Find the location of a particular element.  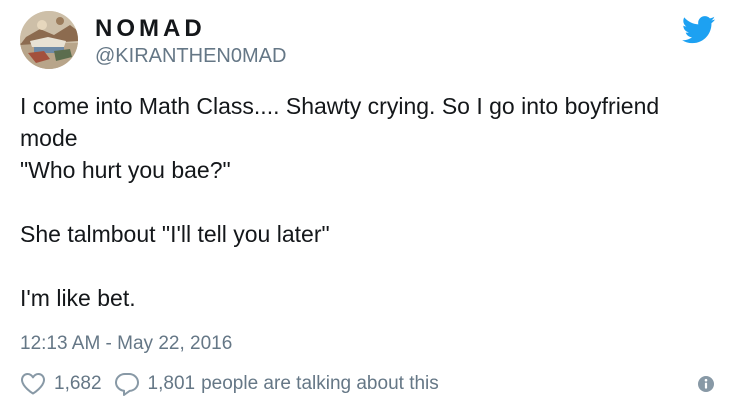

heart-icon is located at coordinates (33, 384).